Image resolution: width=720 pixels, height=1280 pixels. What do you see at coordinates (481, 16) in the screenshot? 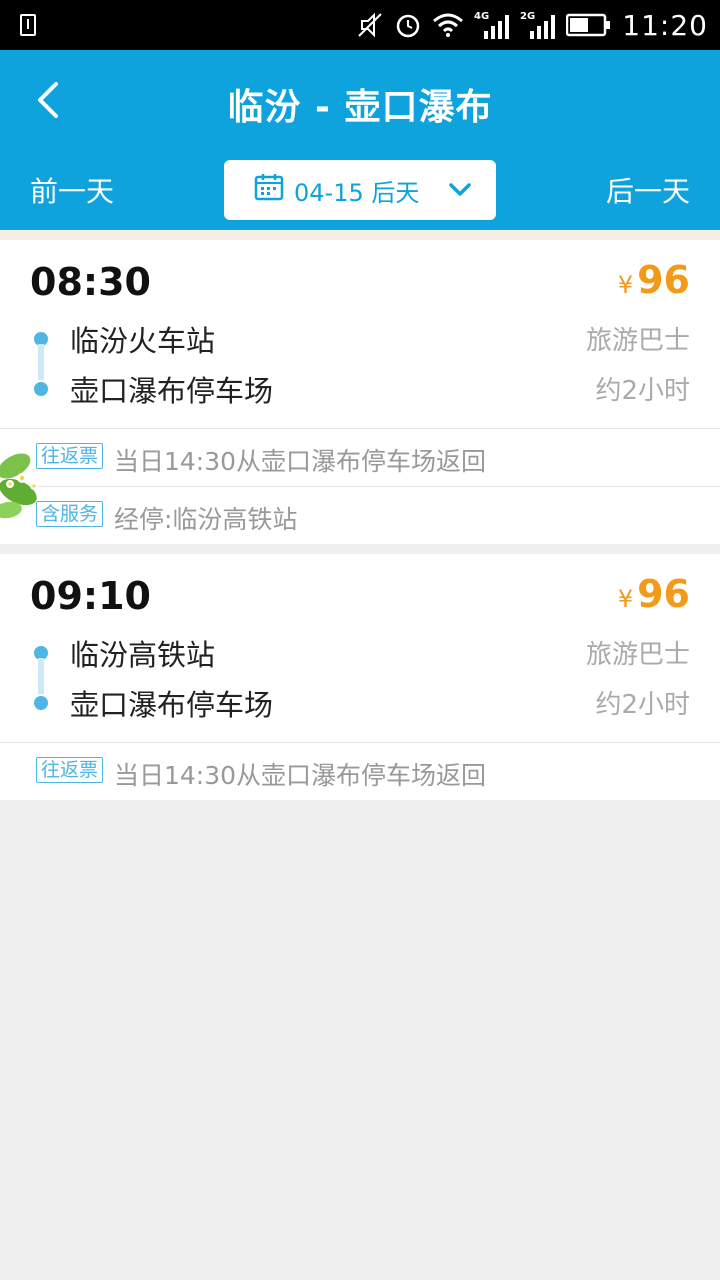
I see `svg-text: 4G` at bounding box center [481, 16].